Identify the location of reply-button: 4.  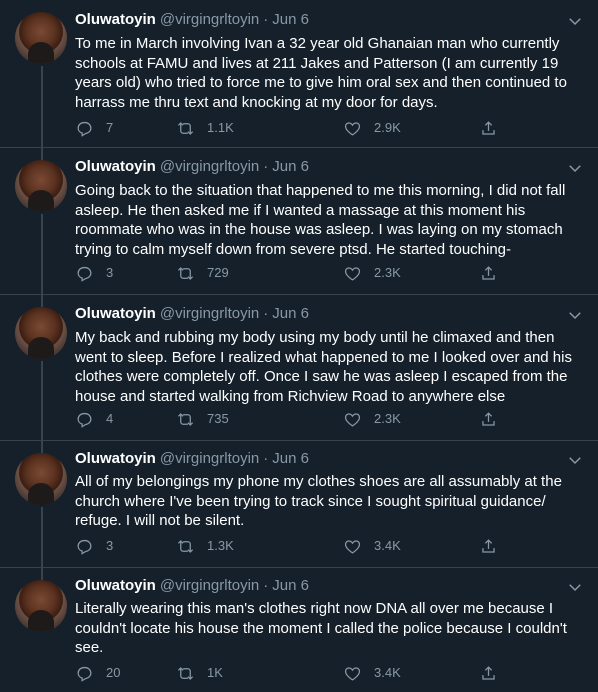
(94, 419).